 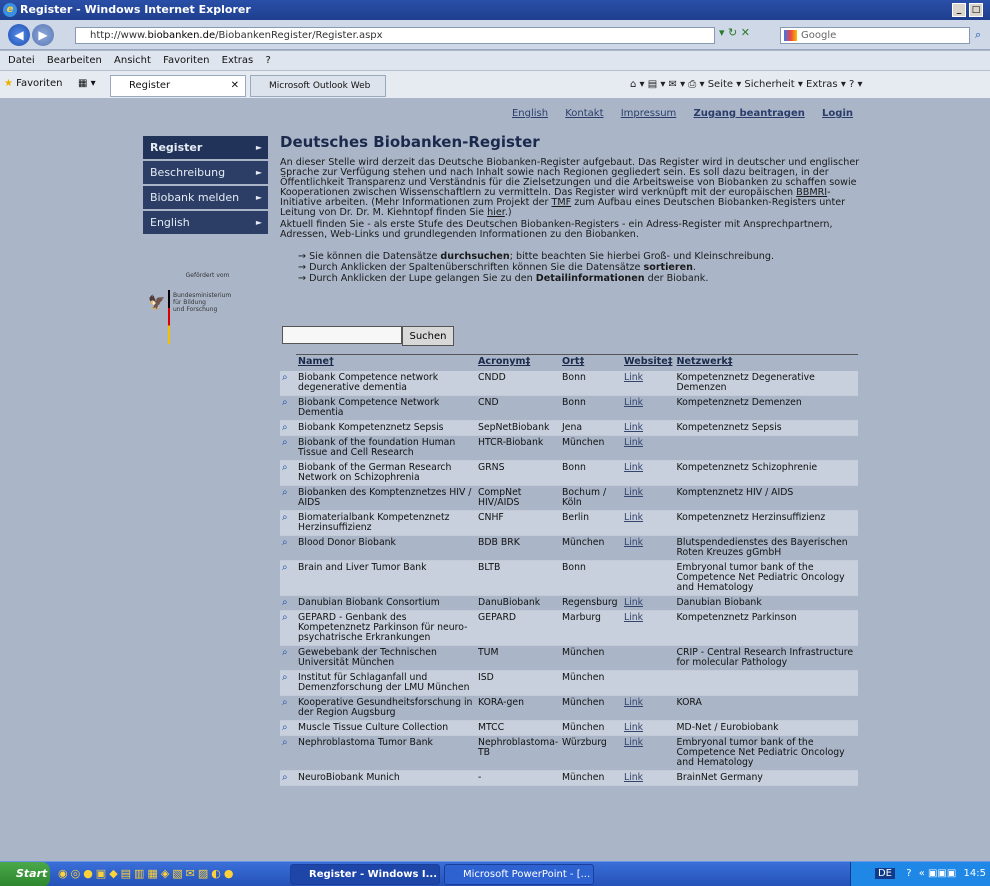 I want to click on cell-name: Biobank Kompetenznetz Sepsis, so click(x=386, y=428).